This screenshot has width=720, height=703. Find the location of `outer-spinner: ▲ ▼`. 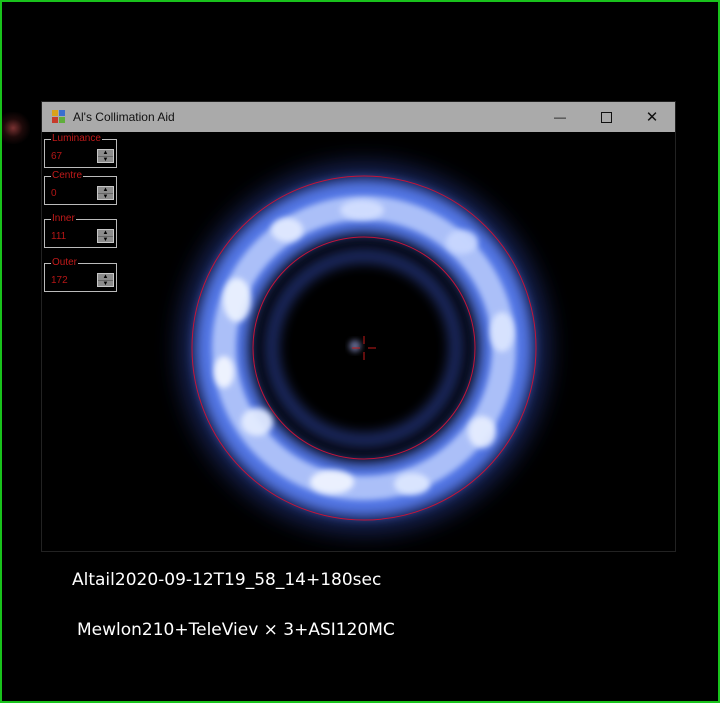

outer-spinner: ▲ ▼ is located at coordinates (105, 280).